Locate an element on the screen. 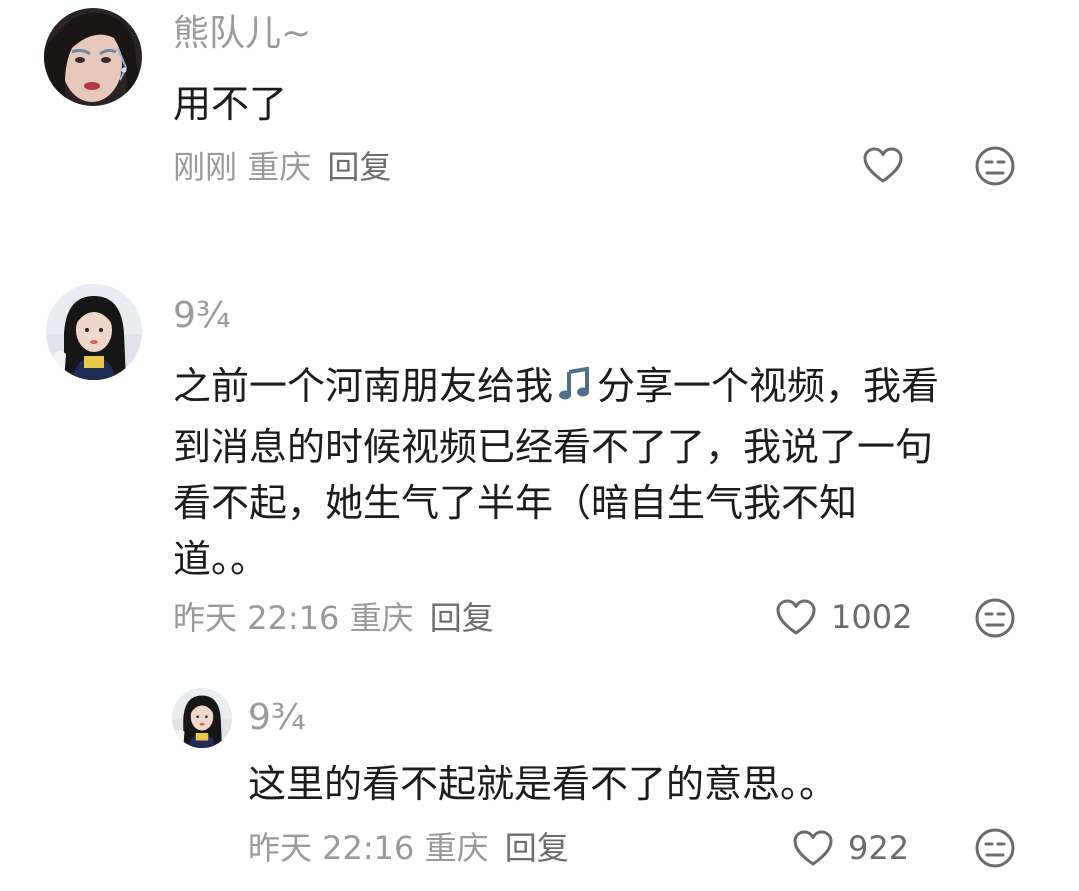 This screenshot has height=891, width=1079. comment-text-line: 用不了 is located at coordinates (230, 104).